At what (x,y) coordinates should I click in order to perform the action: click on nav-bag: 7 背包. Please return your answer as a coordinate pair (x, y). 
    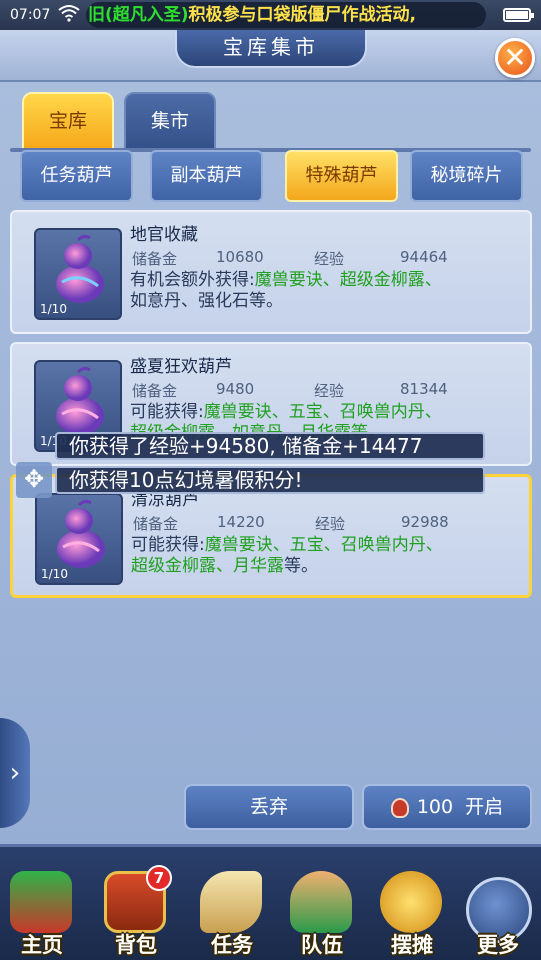
    Looking at the image, I should click on (136, 912).